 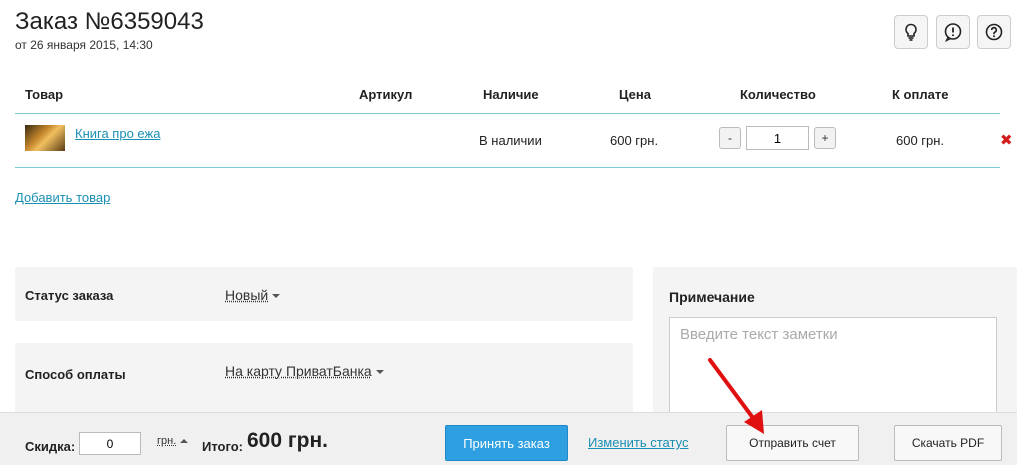 What do you see at coordinates (386, 94) in the screenshot?
I see `column-sku: Артикул` at bounding box center [386, 94].